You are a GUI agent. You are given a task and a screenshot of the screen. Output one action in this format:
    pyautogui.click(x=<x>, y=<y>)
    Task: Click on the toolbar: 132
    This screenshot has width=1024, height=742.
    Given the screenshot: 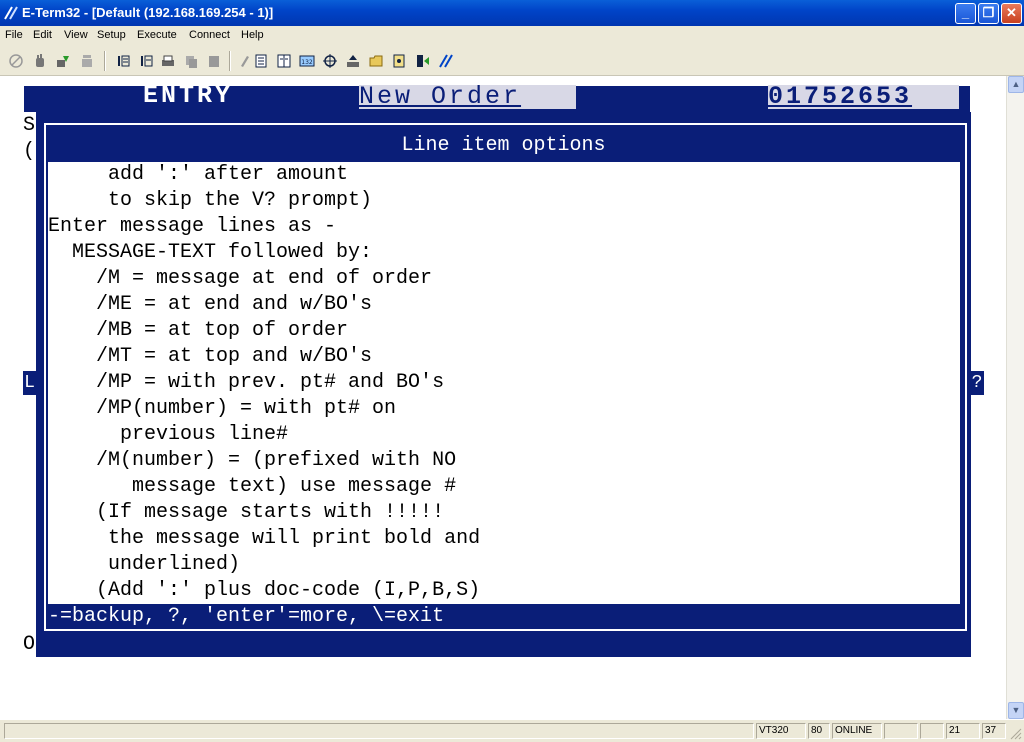 What is the action you would take?
    pyautogui.click(x=512, y=61)
    